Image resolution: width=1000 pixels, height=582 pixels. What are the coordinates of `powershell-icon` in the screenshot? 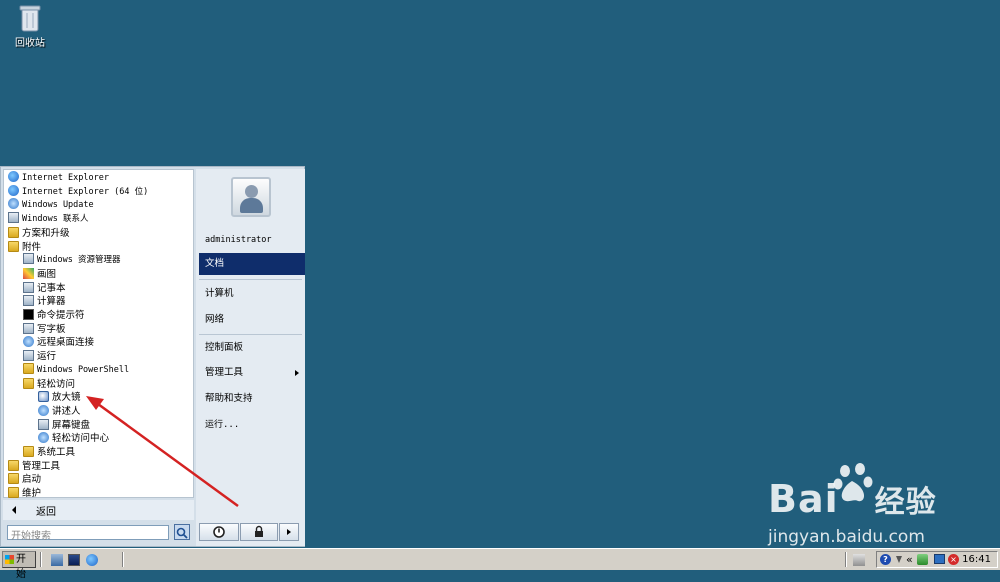 It's located at (74, 560).